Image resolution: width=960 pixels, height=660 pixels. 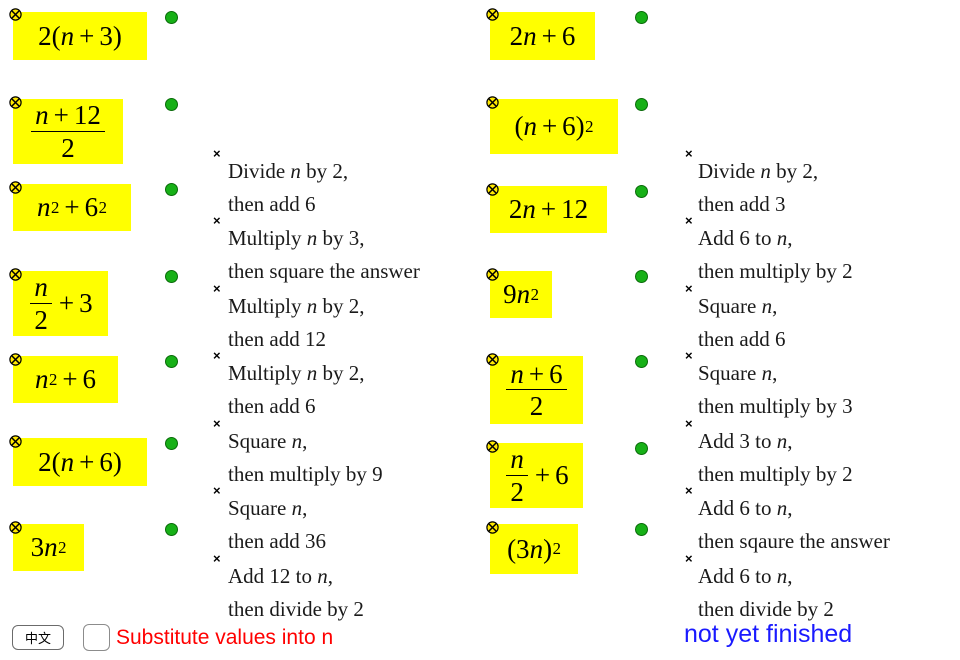 What do you see at coordinates (305, 458) in the screenshot?
I see `instruction-item: Square n, then multiply by 9` at bounding box center [305, 458].